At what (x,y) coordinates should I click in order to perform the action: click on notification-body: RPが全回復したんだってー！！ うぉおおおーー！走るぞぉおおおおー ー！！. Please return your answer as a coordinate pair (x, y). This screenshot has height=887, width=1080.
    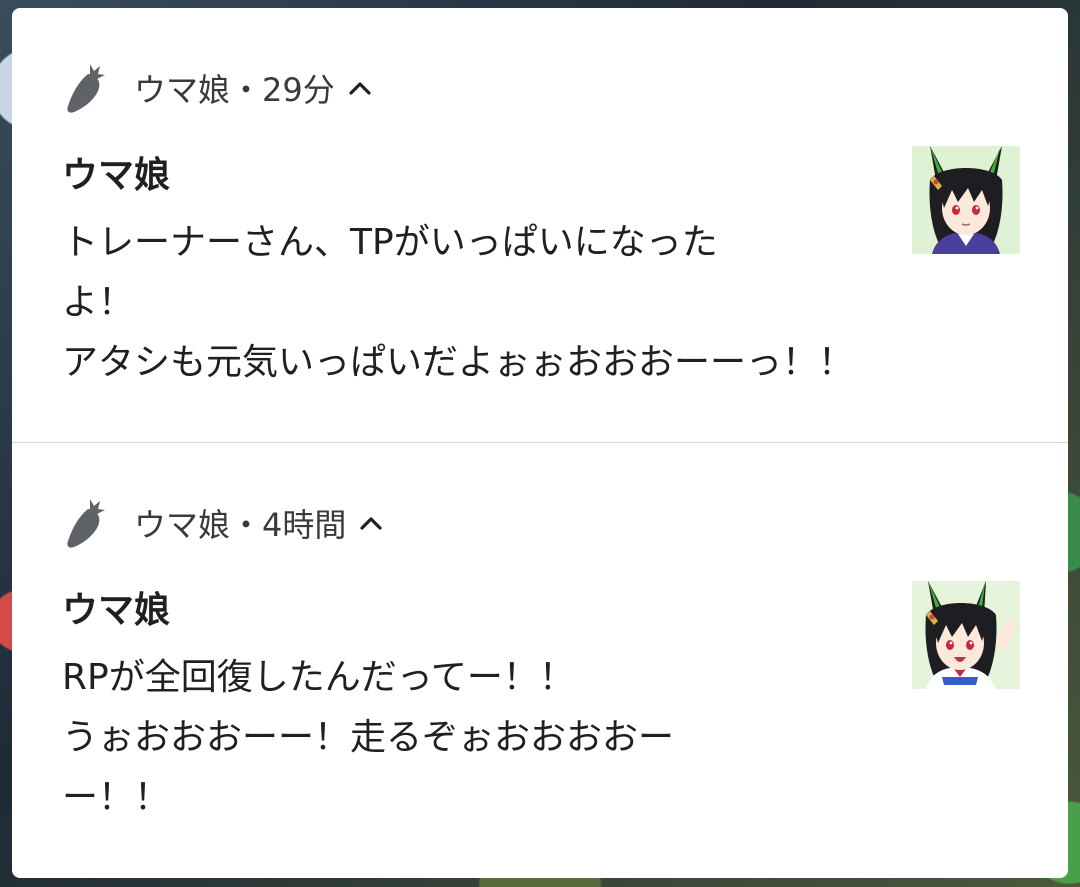
    Looking at the image, I should click on (452, 738).